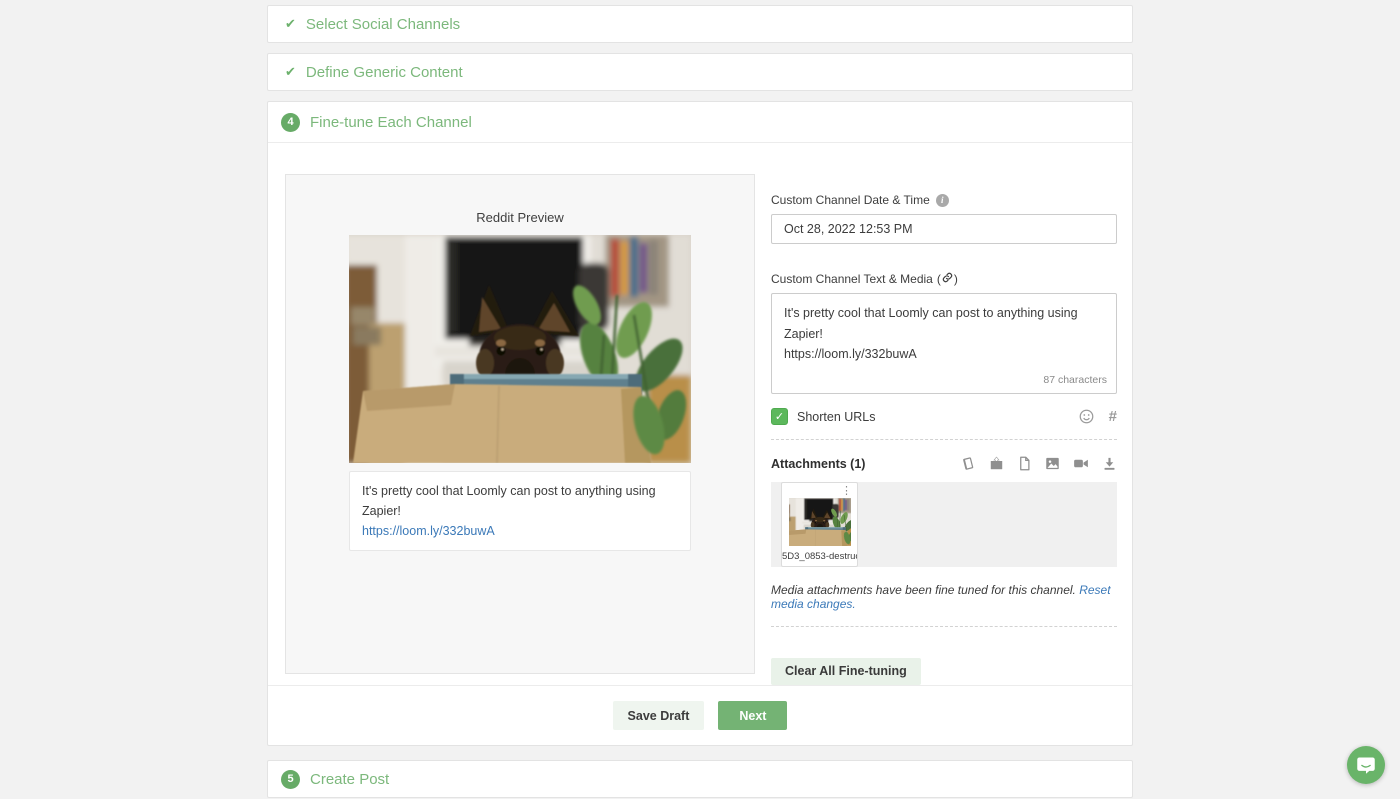 Image resolution: width=1400 pixels, height=799 pixels. I want to click on info-icon: i, so click(942, 200).